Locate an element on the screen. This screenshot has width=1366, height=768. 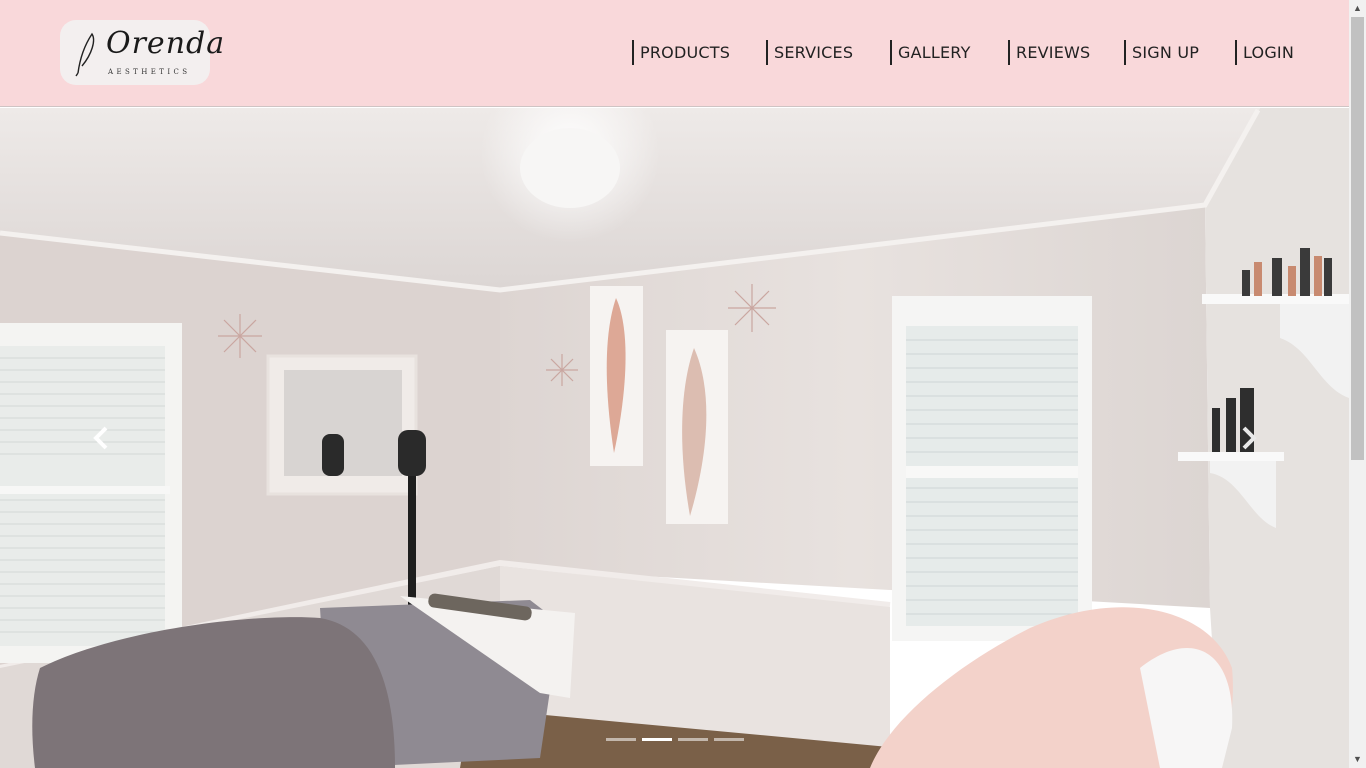
scroll-thumb is located at coordinates (1357, 238).